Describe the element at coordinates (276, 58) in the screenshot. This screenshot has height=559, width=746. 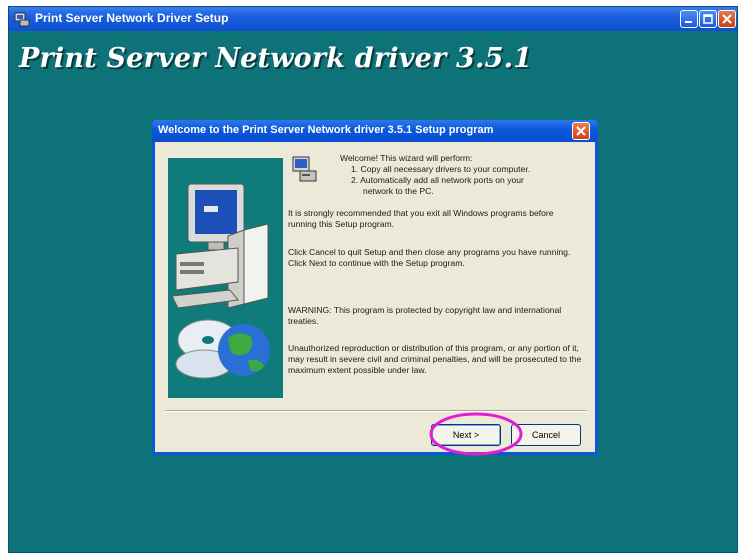
I see `banner-title: Print Server Network driver 3.5.1` at that location.